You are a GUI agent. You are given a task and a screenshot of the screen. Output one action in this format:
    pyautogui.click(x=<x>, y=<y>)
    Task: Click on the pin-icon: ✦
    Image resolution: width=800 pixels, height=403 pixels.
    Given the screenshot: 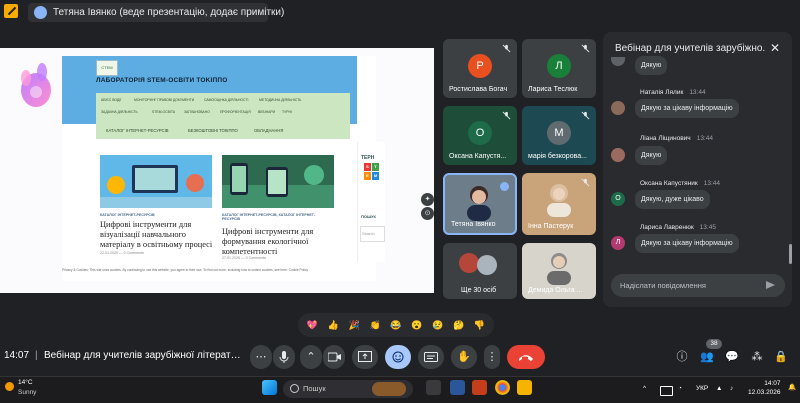 What is the action you would take?
    pyautogui.click(x=427, y=199)
    